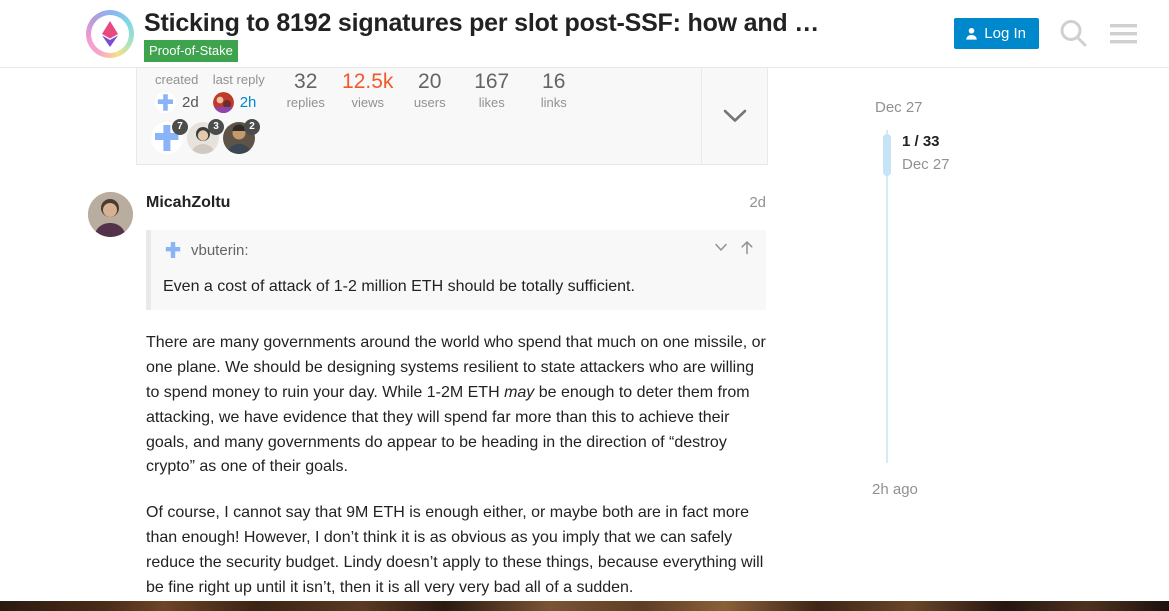 The height and width of the screenshot is (611, 1169). I want to click on quote-author: vbuterin:, so click(220, 250).